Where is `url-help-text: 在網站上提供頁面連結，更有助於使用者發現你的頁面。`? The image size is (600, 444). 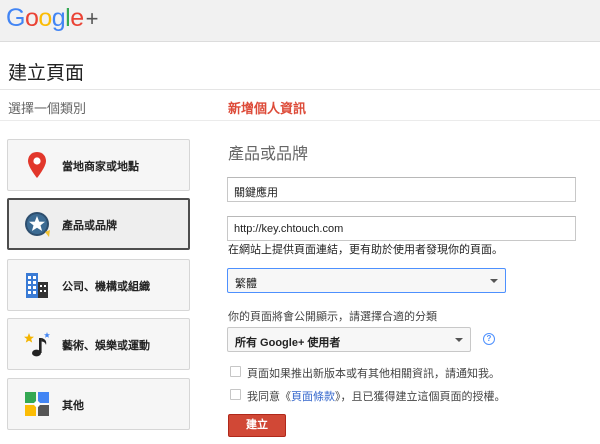 url-help-text: 在網站上提供頁面連結，更有助於使用者發現你的頁面。 is located at coordinates (365, 250).